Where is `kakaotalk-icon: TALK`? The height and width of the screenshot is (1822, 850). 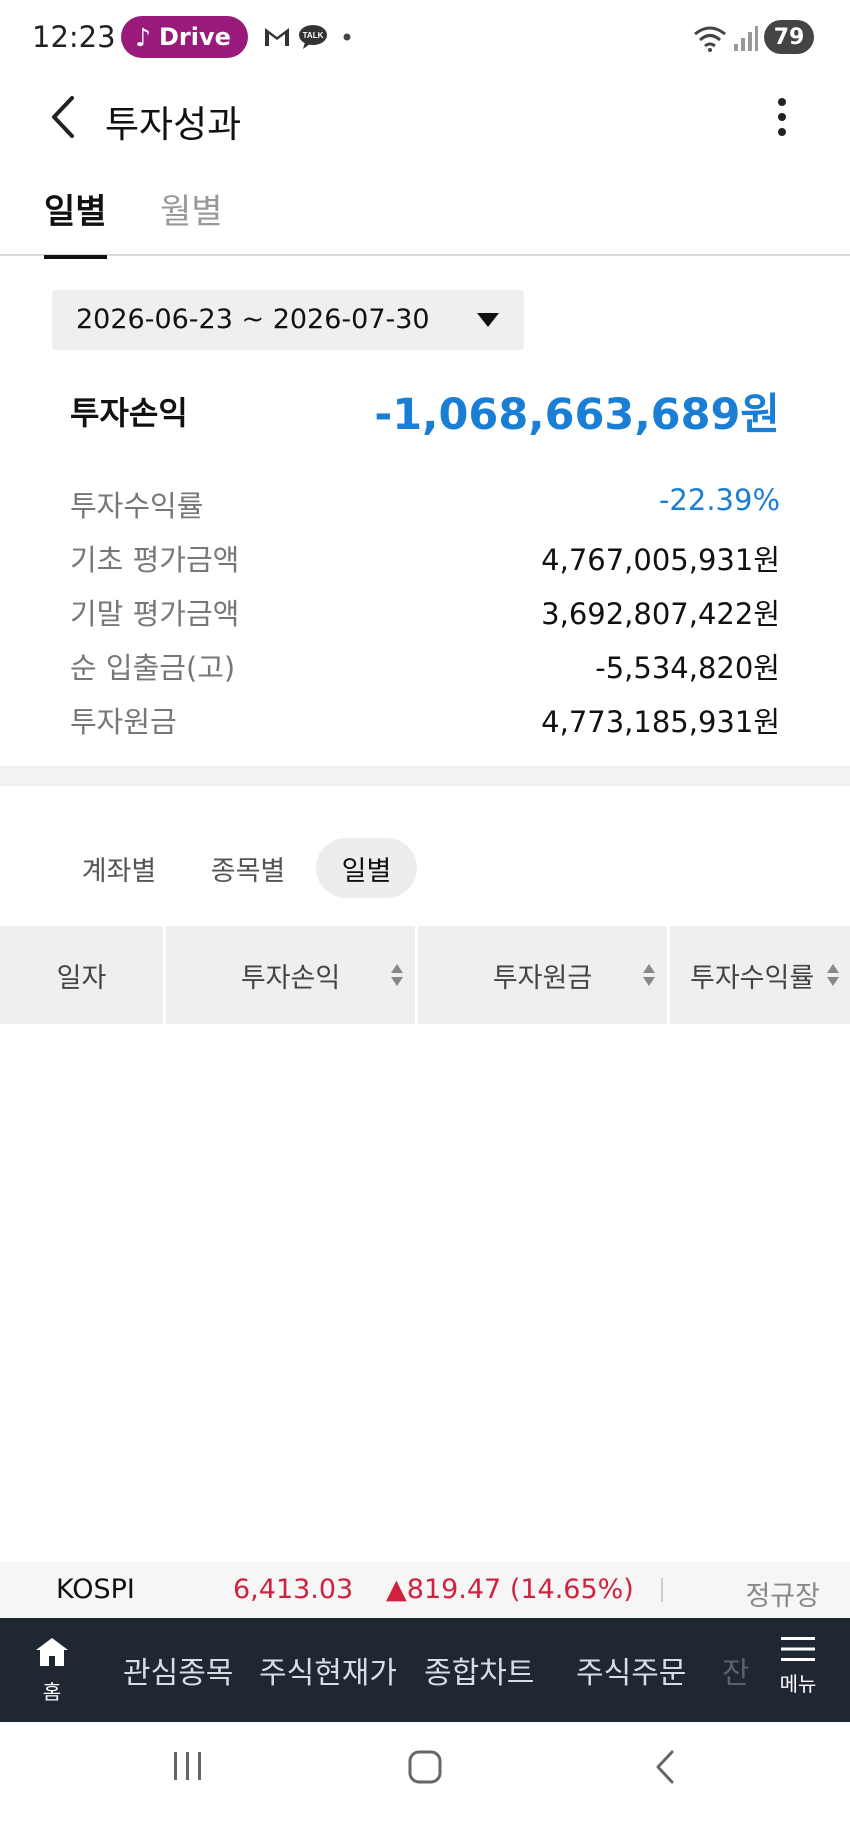
kakaotalk-icon: TALK is located at coordinates (313, 37).